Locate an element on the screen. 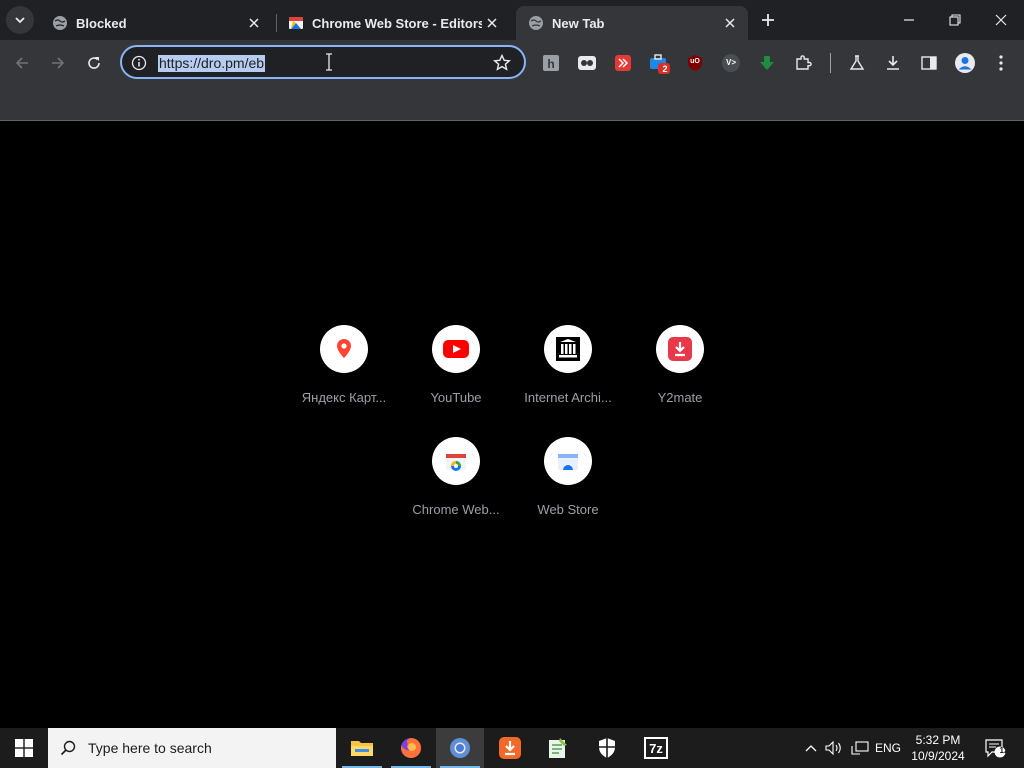 The width and height of the screenshot is (1024, 768). extensions-puzzle-button is located at coordinates (803, 63).